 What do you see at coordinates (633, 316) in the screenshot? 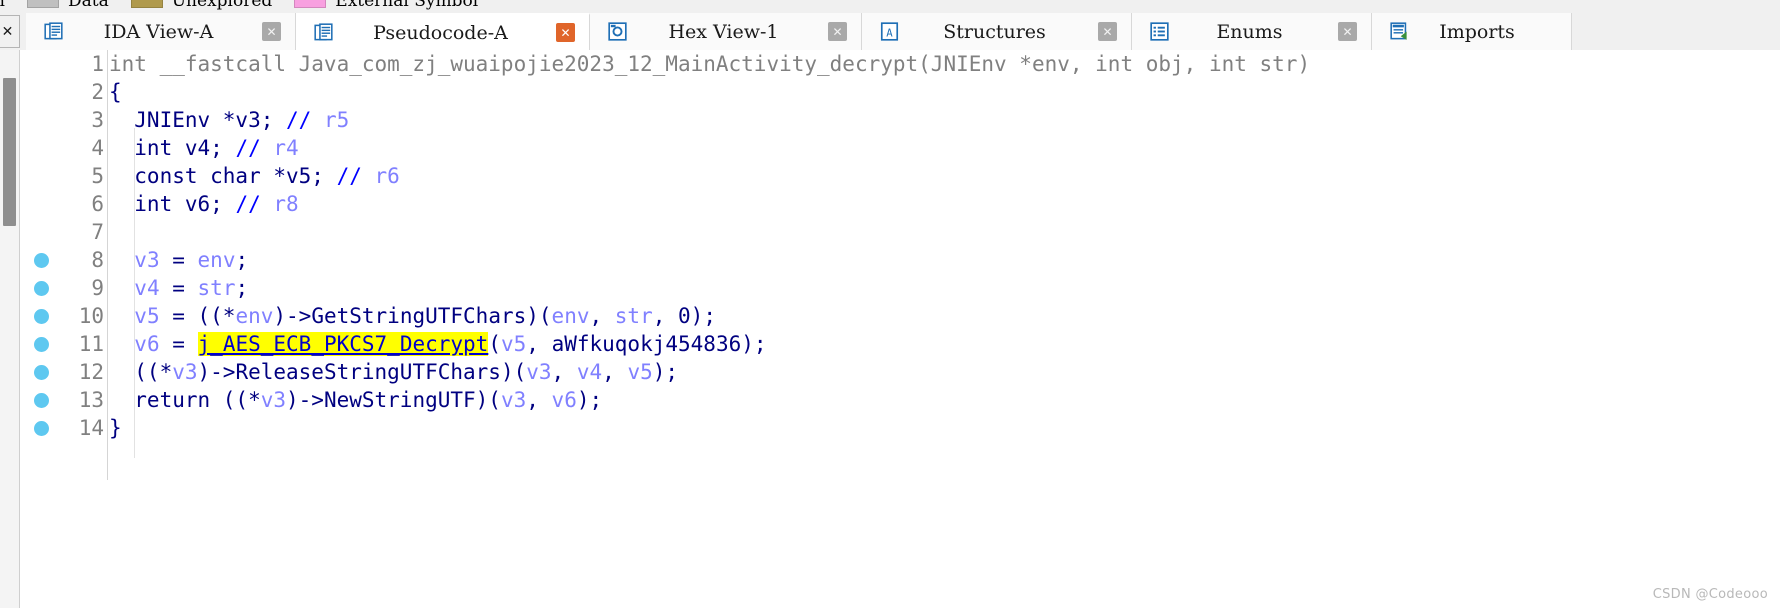
I see `code-token: str` at bounding box center [633, 316].